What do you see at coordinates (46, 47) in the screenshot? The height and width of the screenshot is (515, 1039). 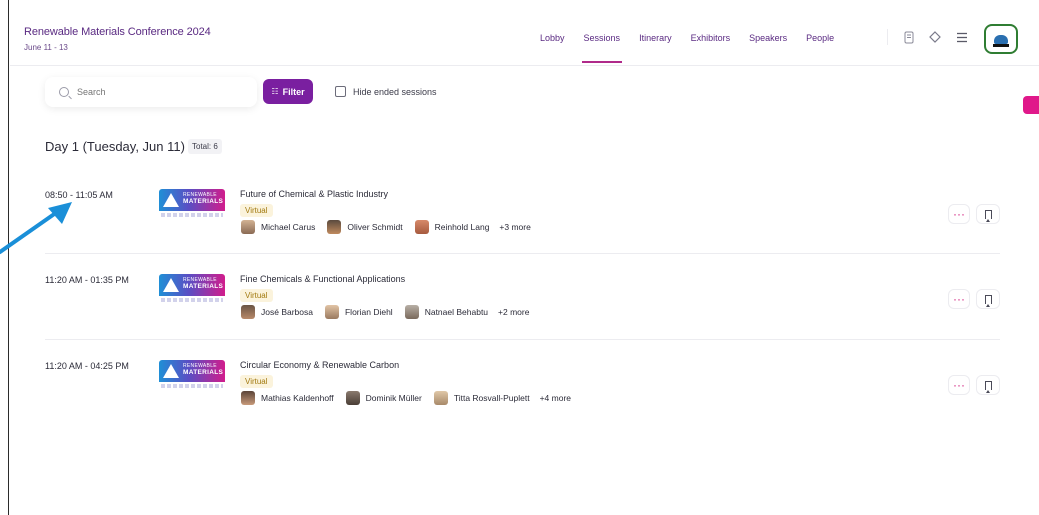 I see `event-dates: June 11 - 13` at bounding box center [46, 47].